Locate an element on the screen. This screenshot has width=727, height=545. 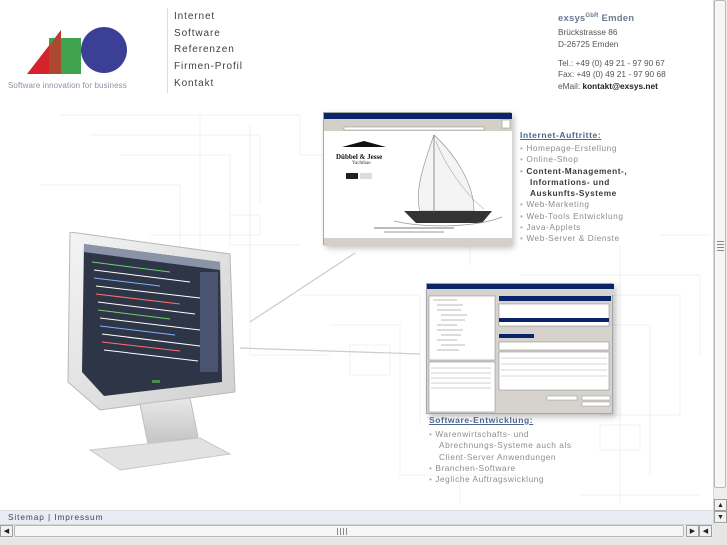
website-screenshot: Dübbel & Jesse Yachtbau is located at coordinates (417, 179).